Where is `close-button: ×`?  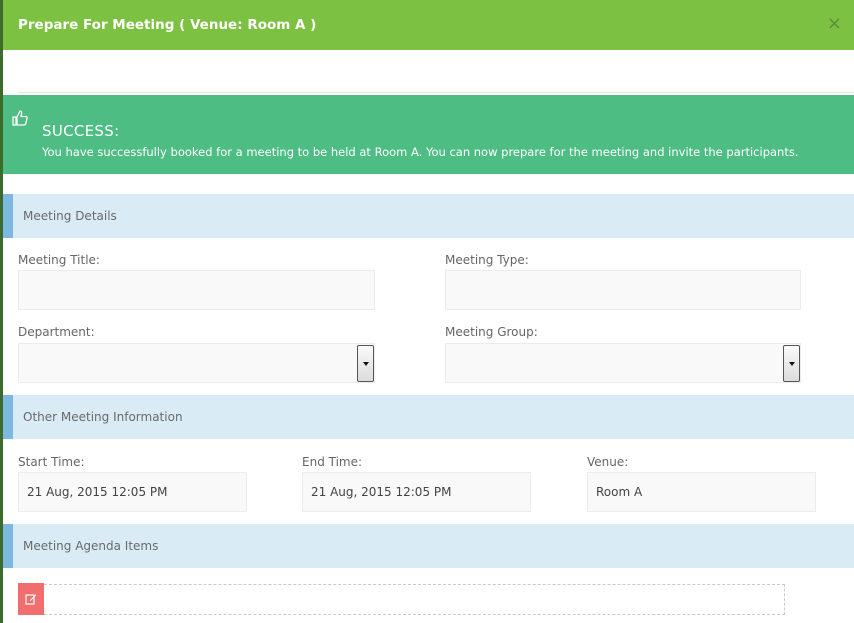 close-button: × is located at coordinates (834, 24).